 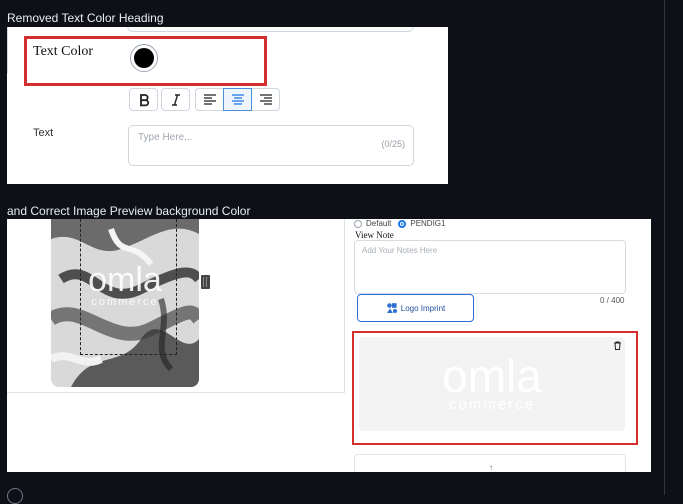 I want to click on align-right-icon, so click(x=265, y=99).